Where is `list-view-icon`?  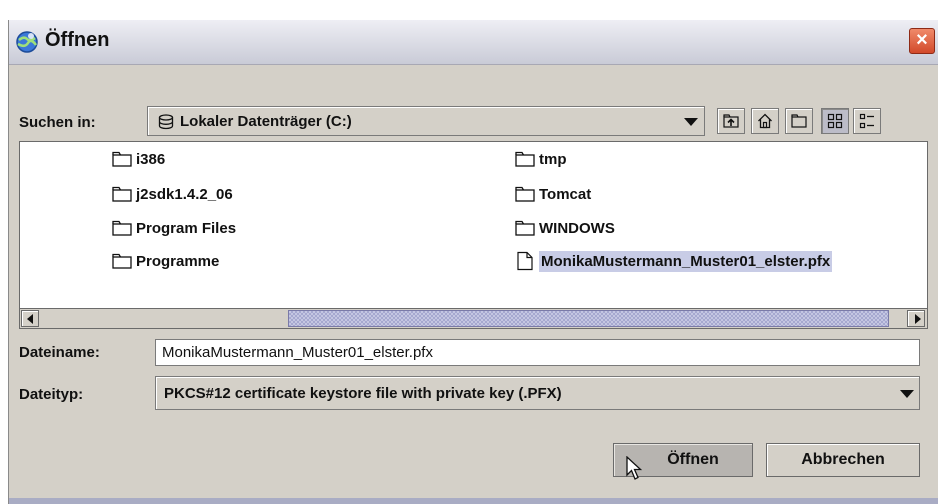
list-view-icon is located at coordinates (835, 121).